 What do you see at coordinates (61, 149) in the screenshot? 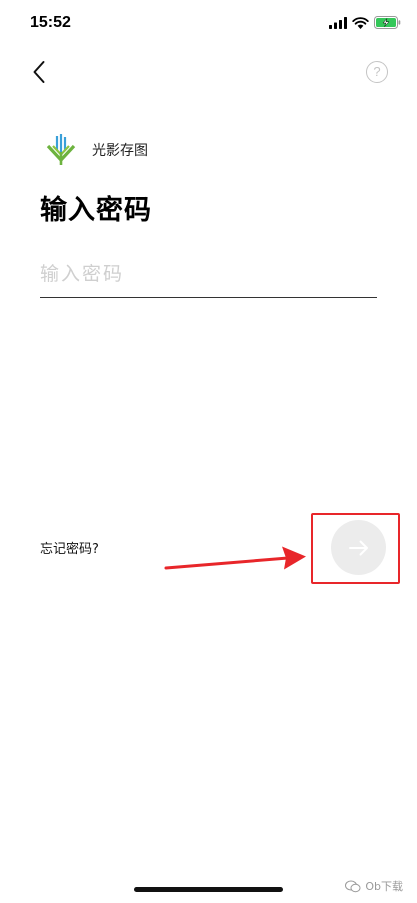
I see `app-logo-icon` at bounding box center [61, 149].